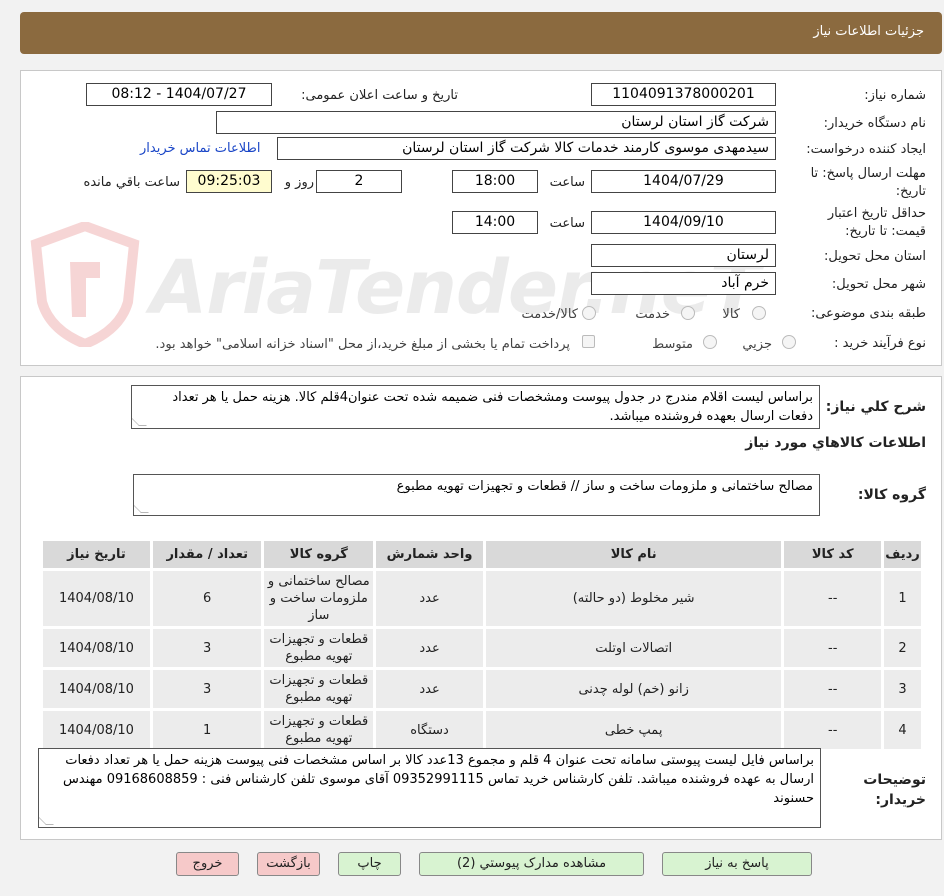  What do you see at coordinates (369, 864) in the screenshot?
I see `print-button: چاپ` at bounding box center [369, 864].